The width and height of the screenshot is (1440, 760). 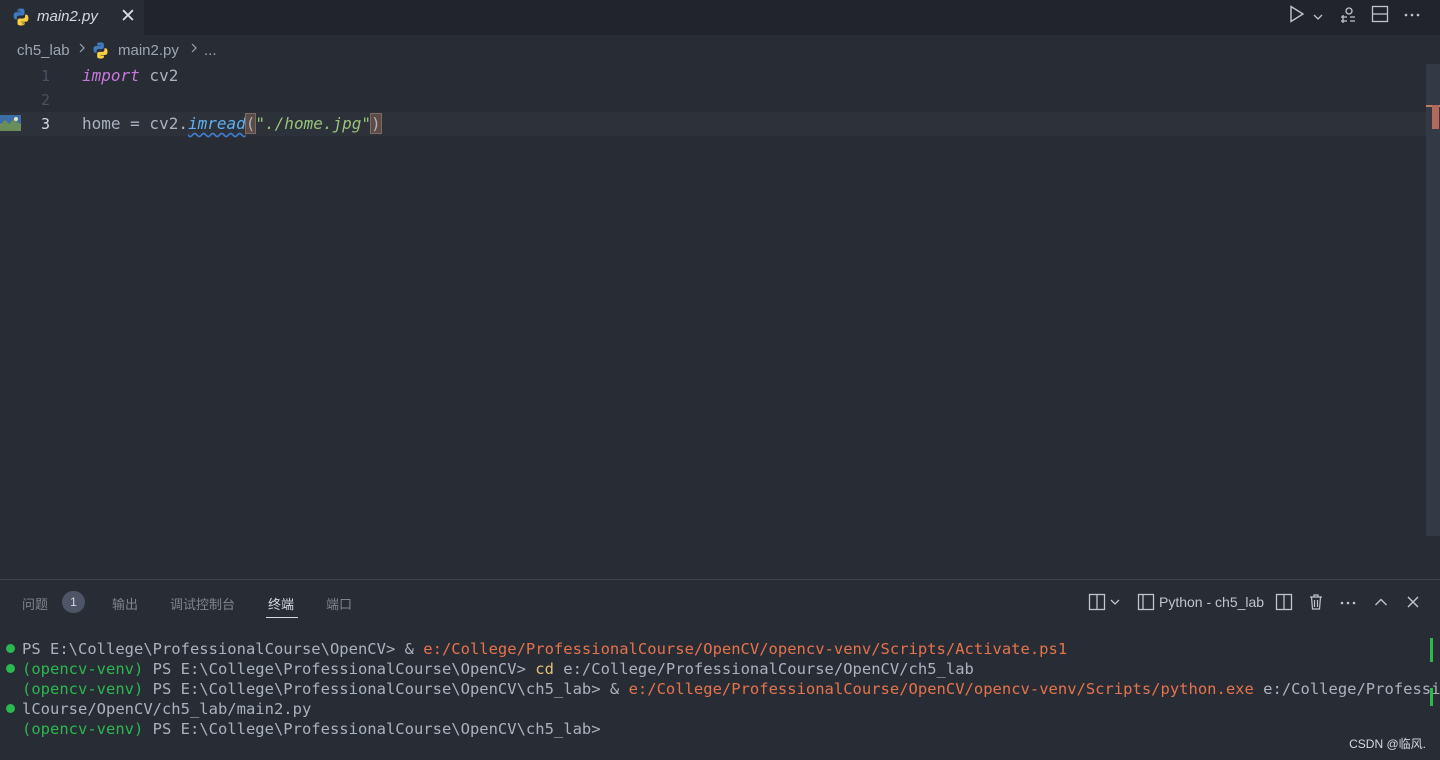 What do you see at coordinates (713, 76) in the screenshot?
I see `code-line: 1 import cv2` at bounding box center [713, 76].